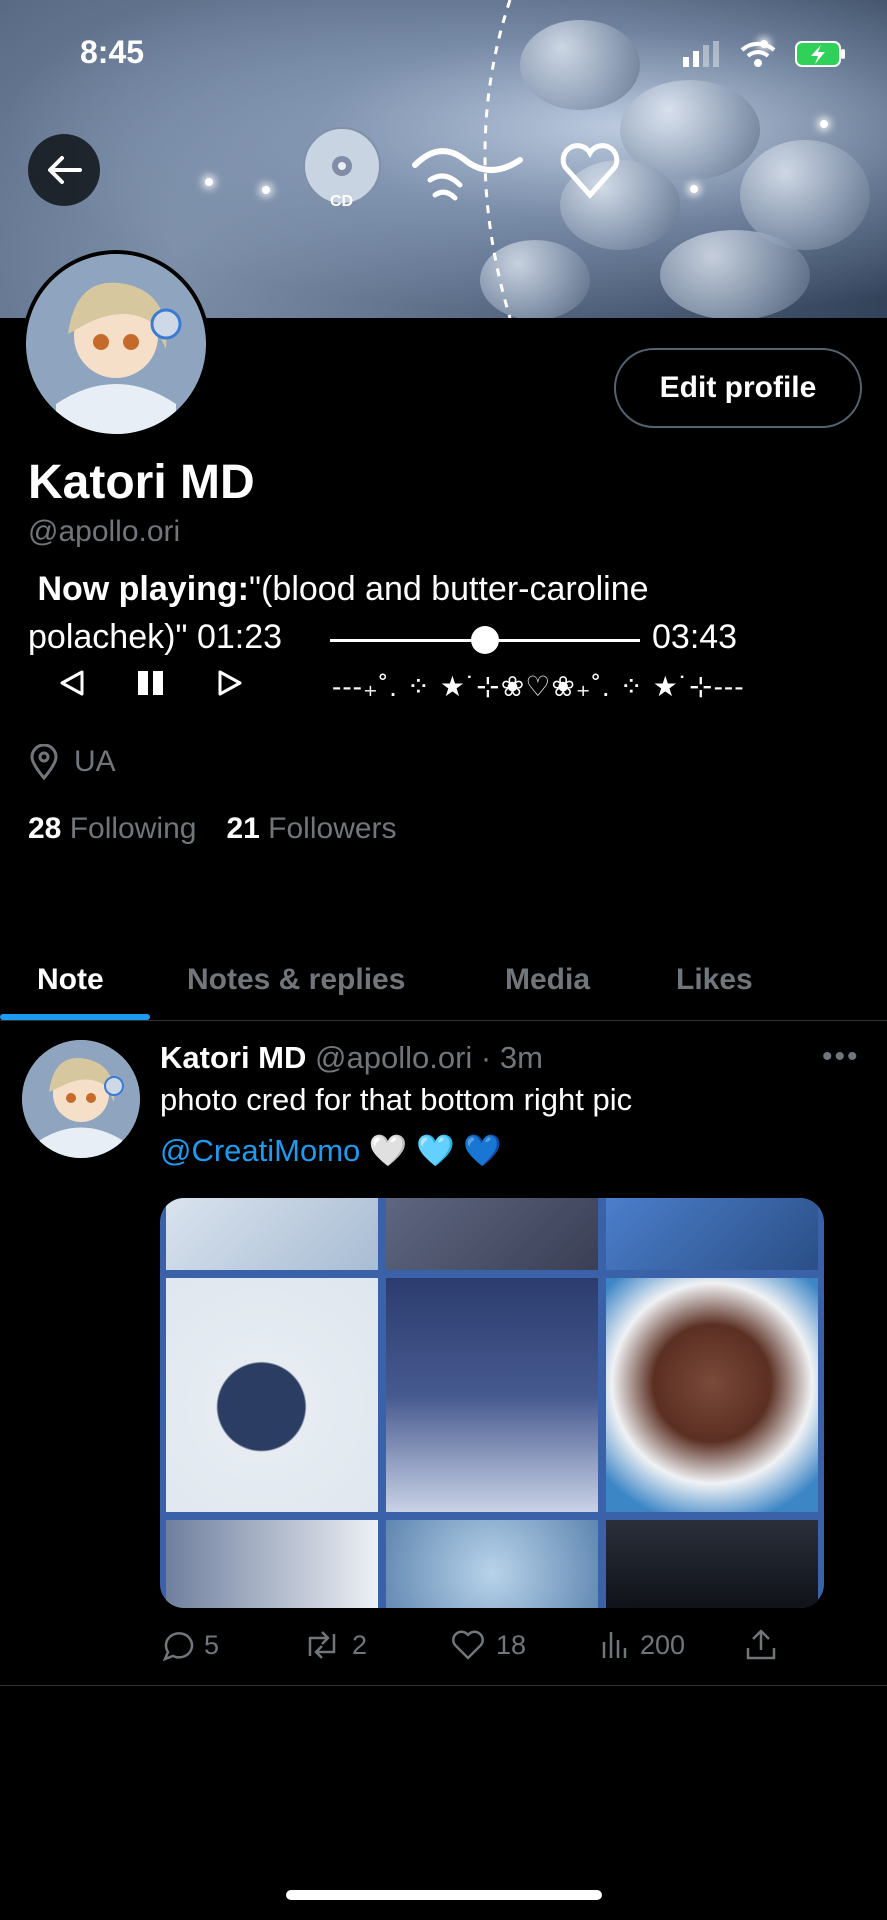  I want to click on follow-stats: 28 Following 21 Followers, so click(212, 829).